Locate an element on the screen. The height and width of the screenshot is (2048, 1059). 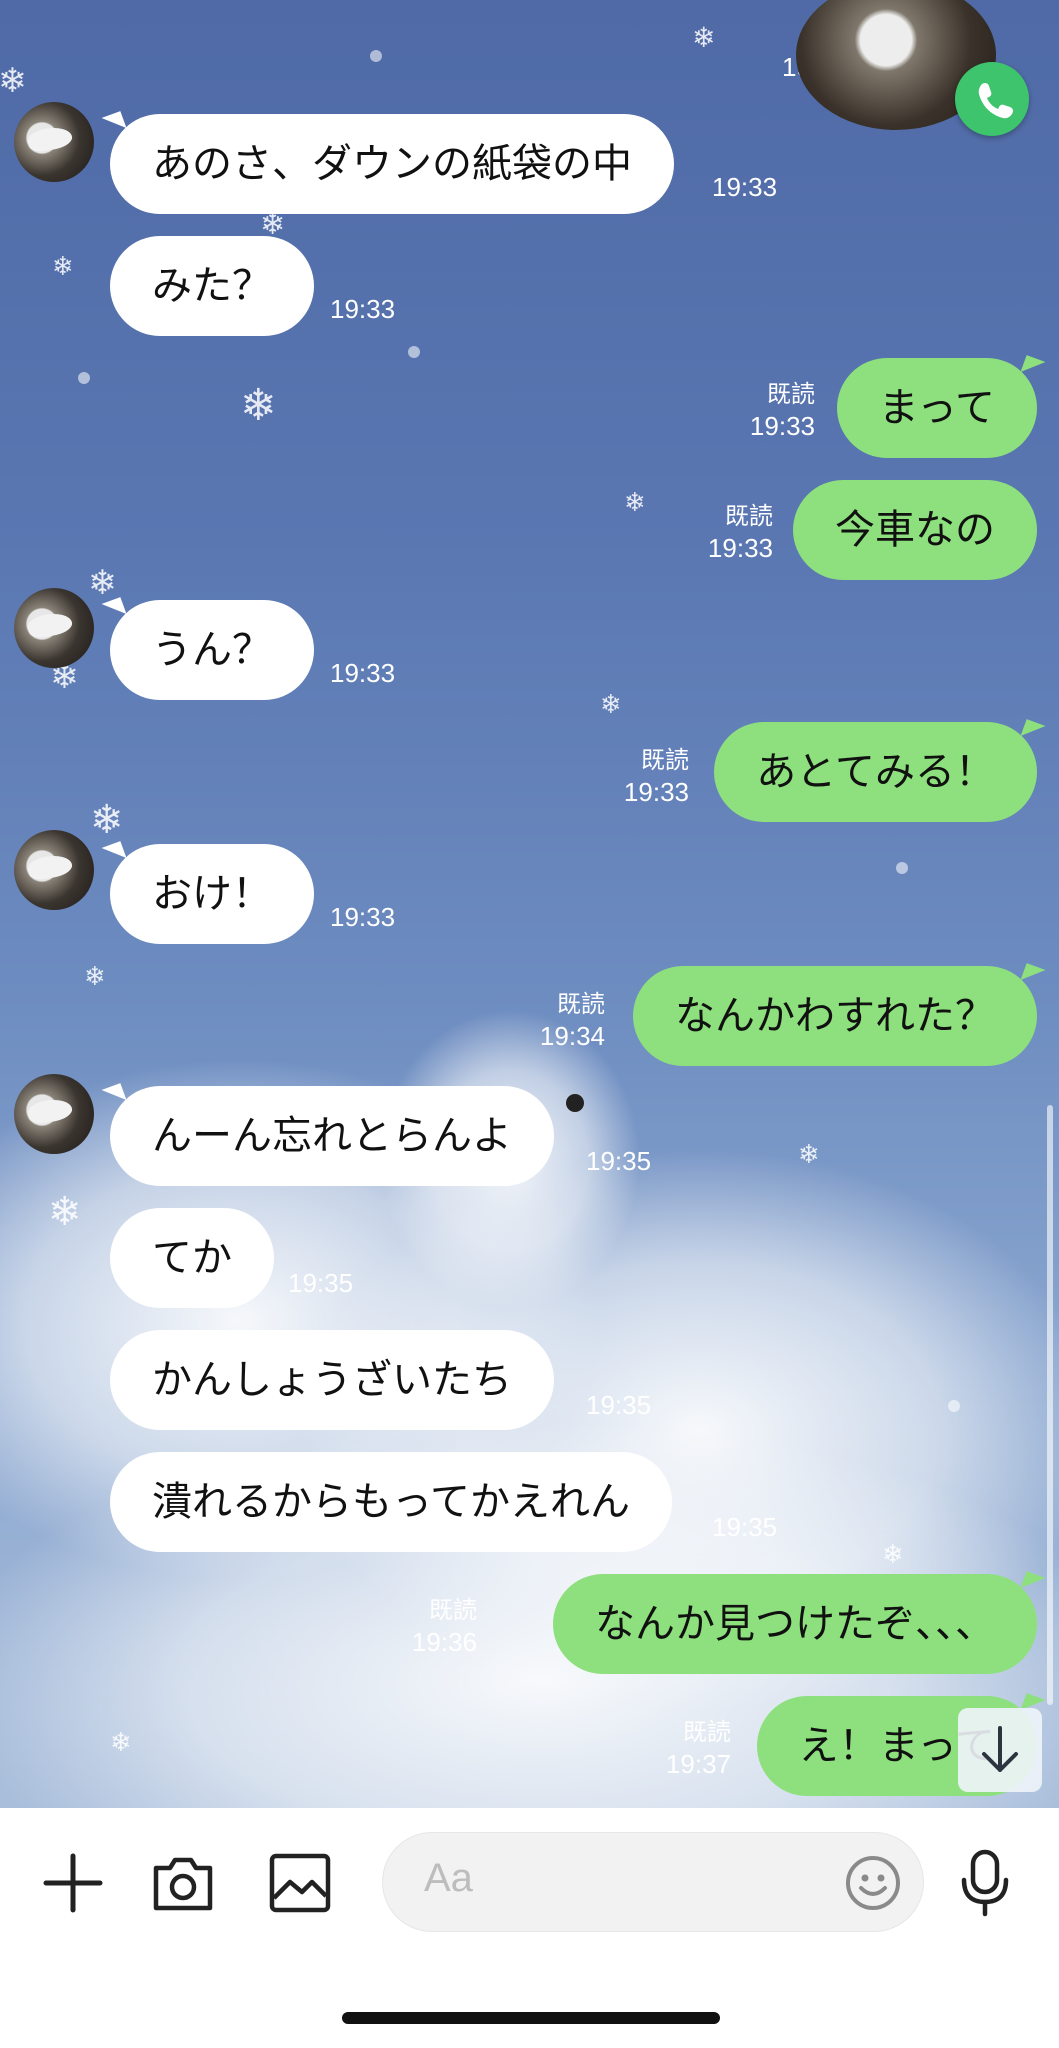
message-text: てか is located at coordinates (192, 1258).